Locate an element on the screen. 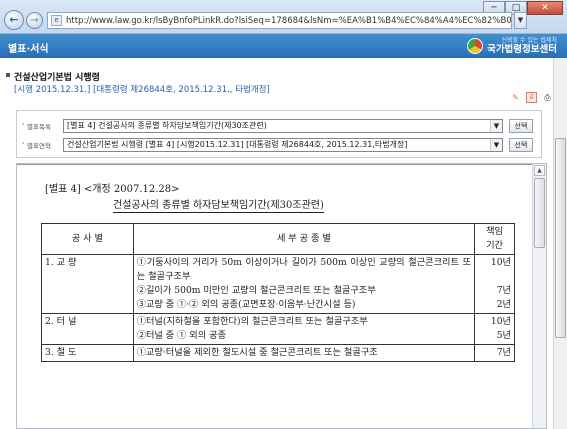 The width and height of the screenshot is (567, 429). scroll-thumb is located at coordinates (539, 213).